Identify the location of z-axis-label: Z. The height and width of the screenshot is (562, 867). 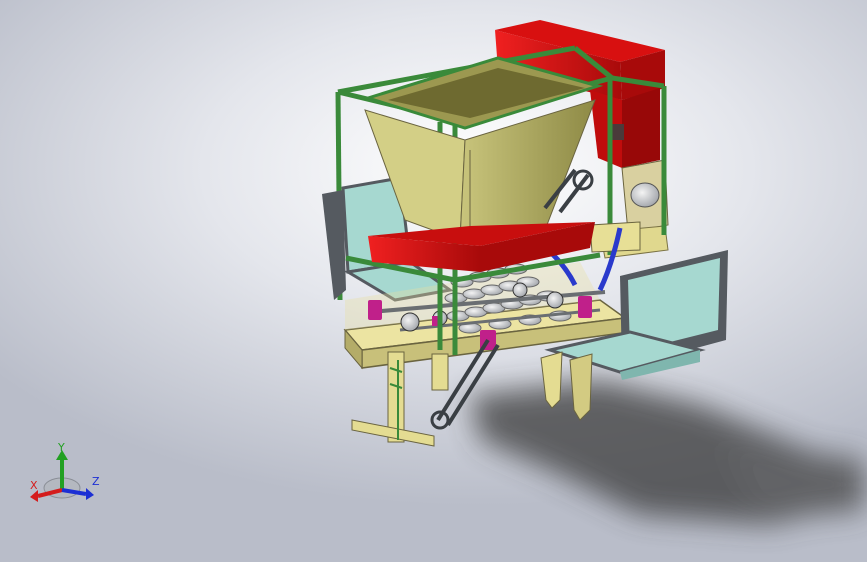
(96, 481).